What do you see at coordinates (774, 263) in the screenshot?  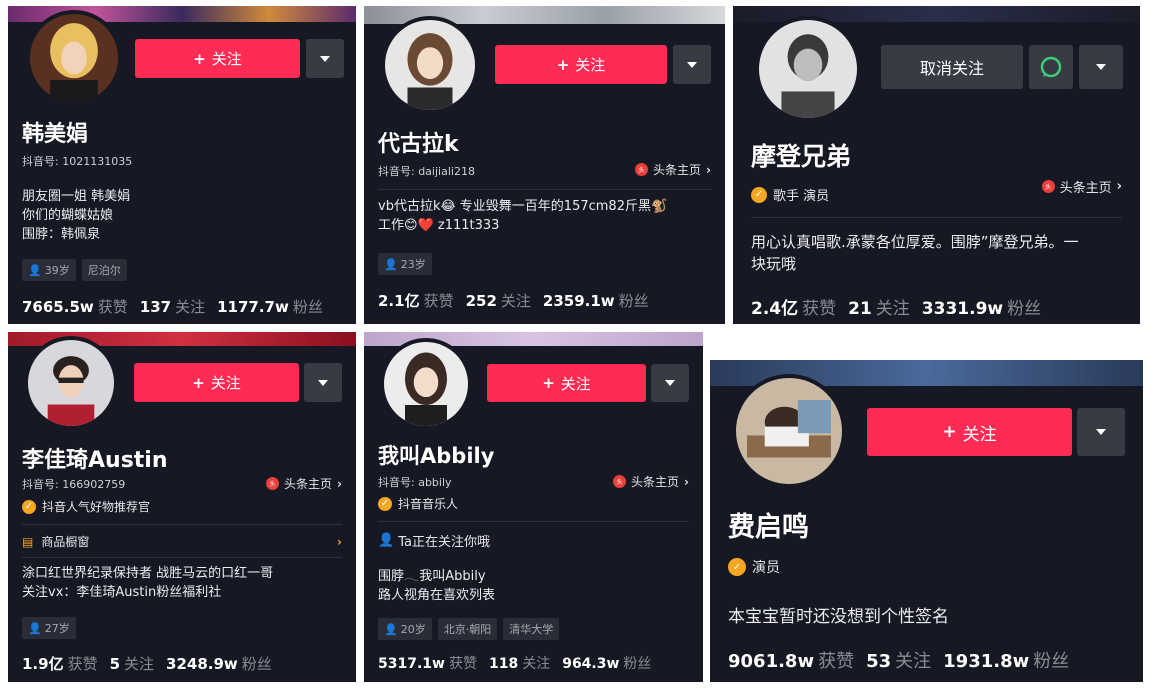 I see `bio-line: 块玩哦` at bounding box center [774, 263].